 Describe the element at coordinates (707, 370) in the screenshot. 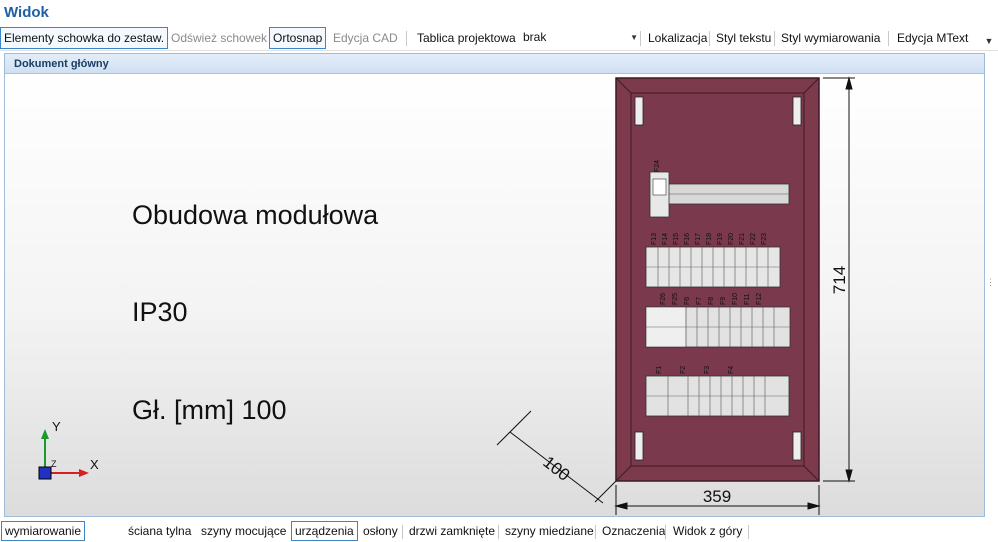

I see `device-label: F3` at that location.